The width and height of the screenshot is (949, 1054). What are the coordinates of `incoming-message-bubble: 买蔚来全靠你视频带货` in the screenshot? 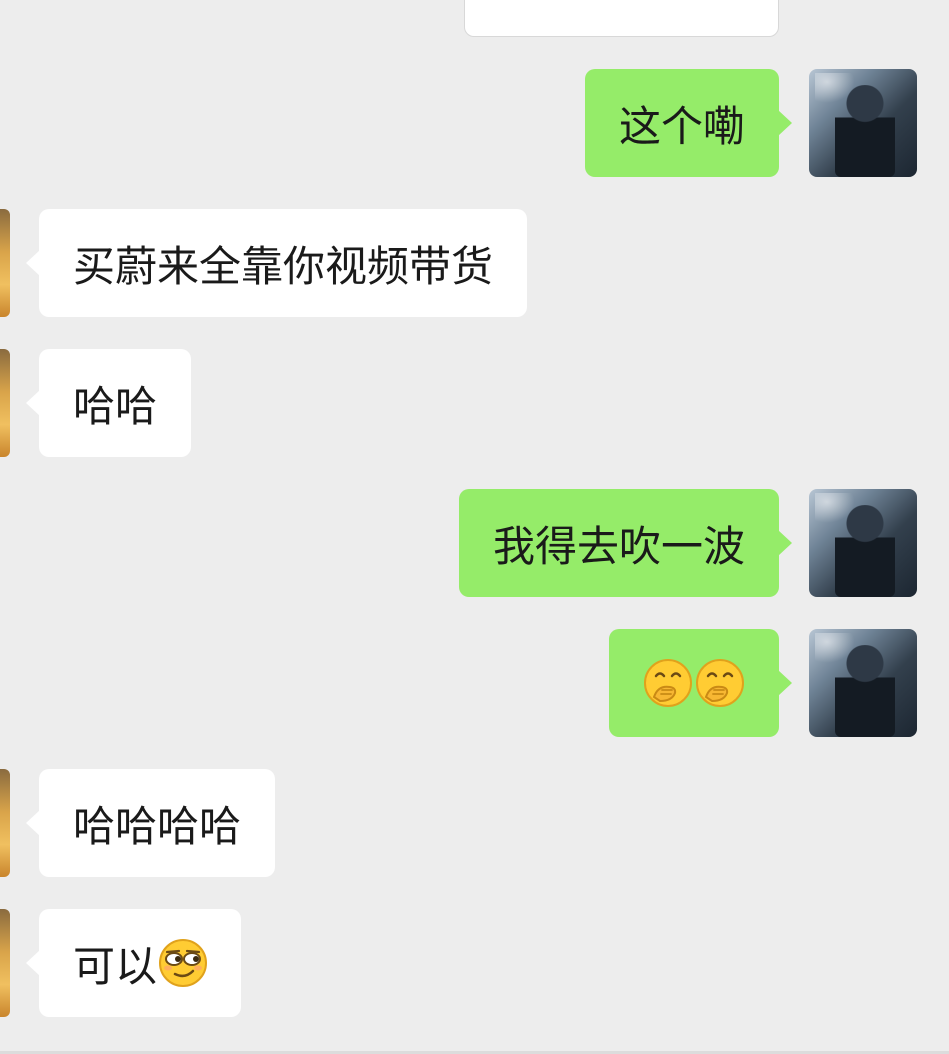 It's located at (276, 263).